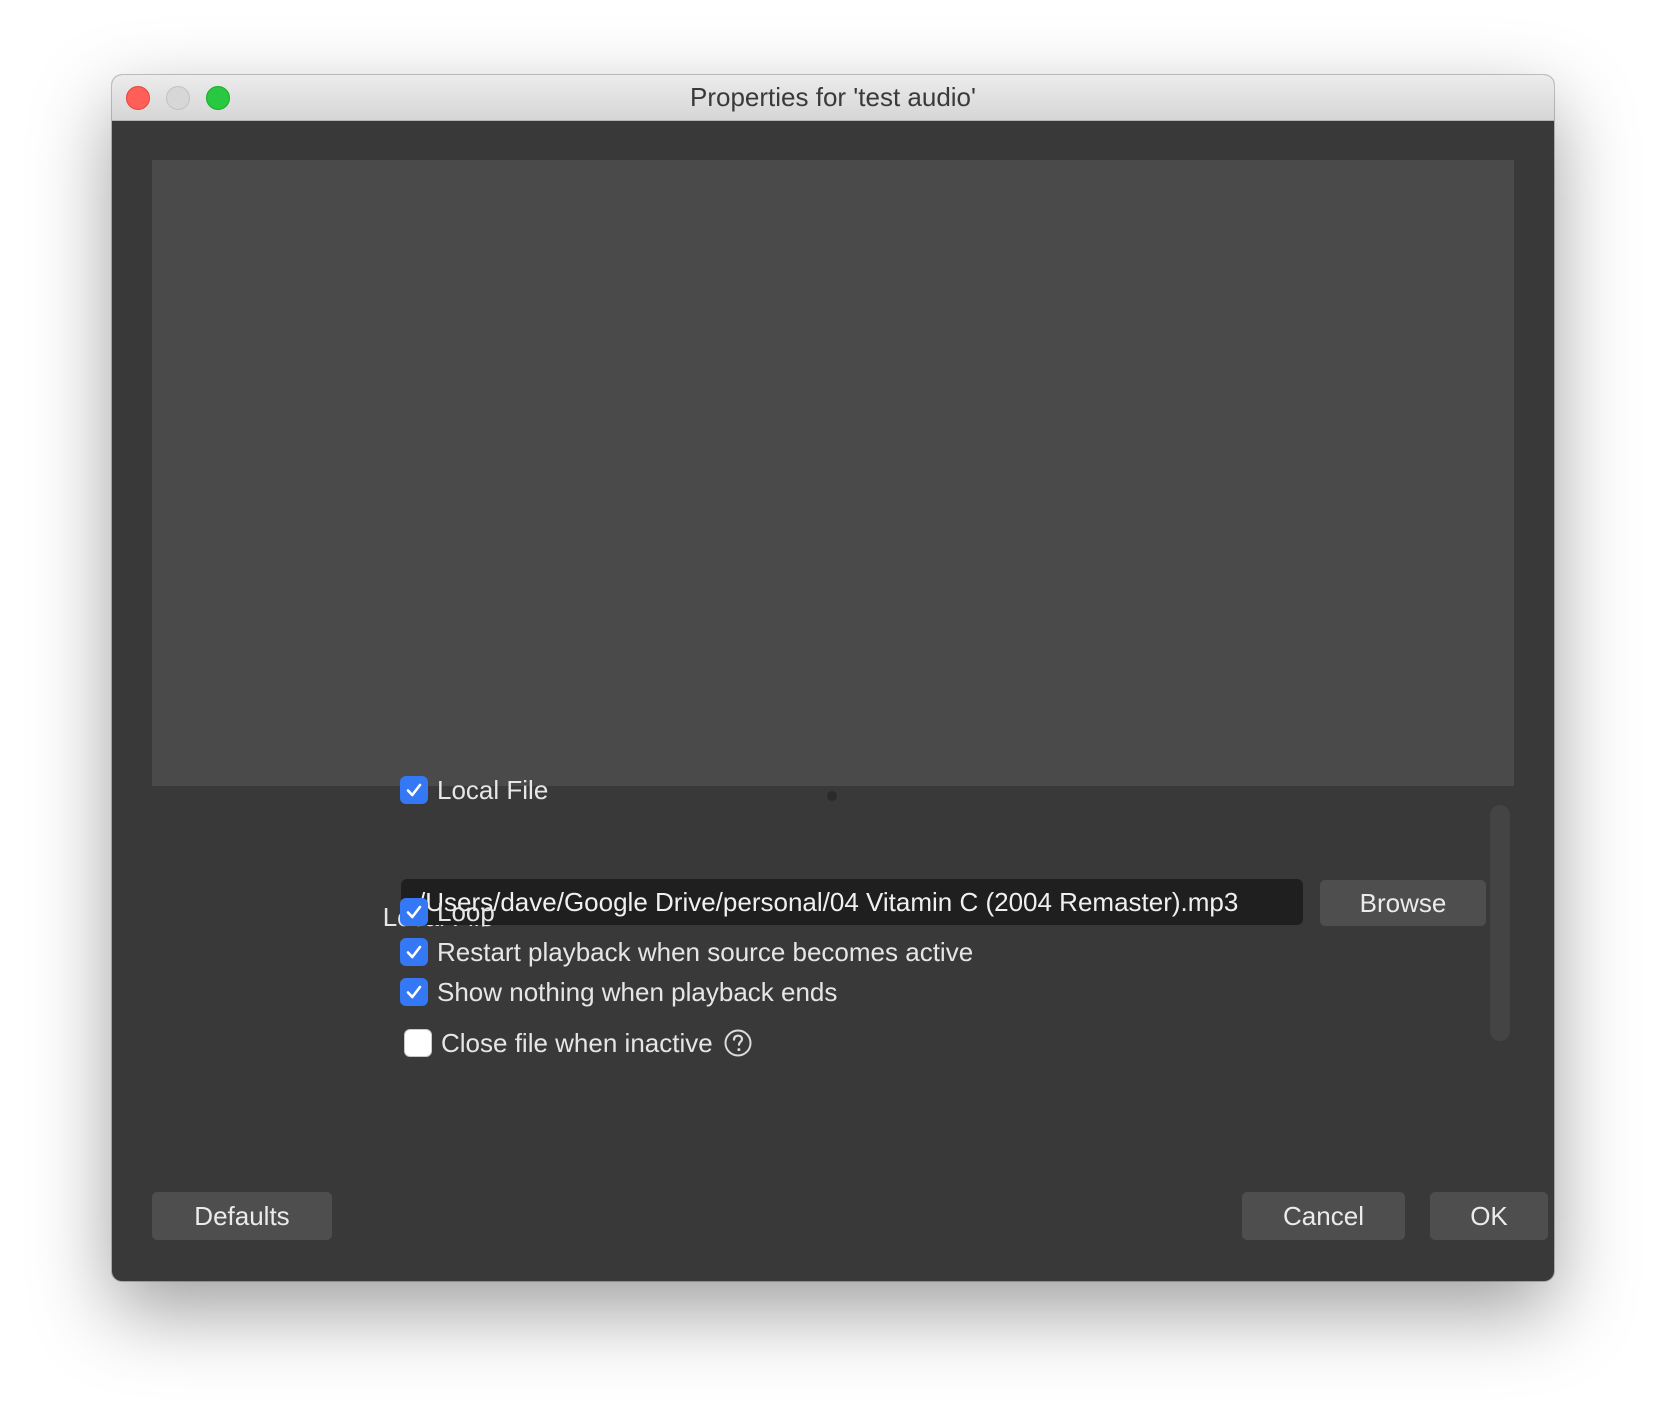  I want to click on window-title: Properties for 'test audio', so click(833, 97).